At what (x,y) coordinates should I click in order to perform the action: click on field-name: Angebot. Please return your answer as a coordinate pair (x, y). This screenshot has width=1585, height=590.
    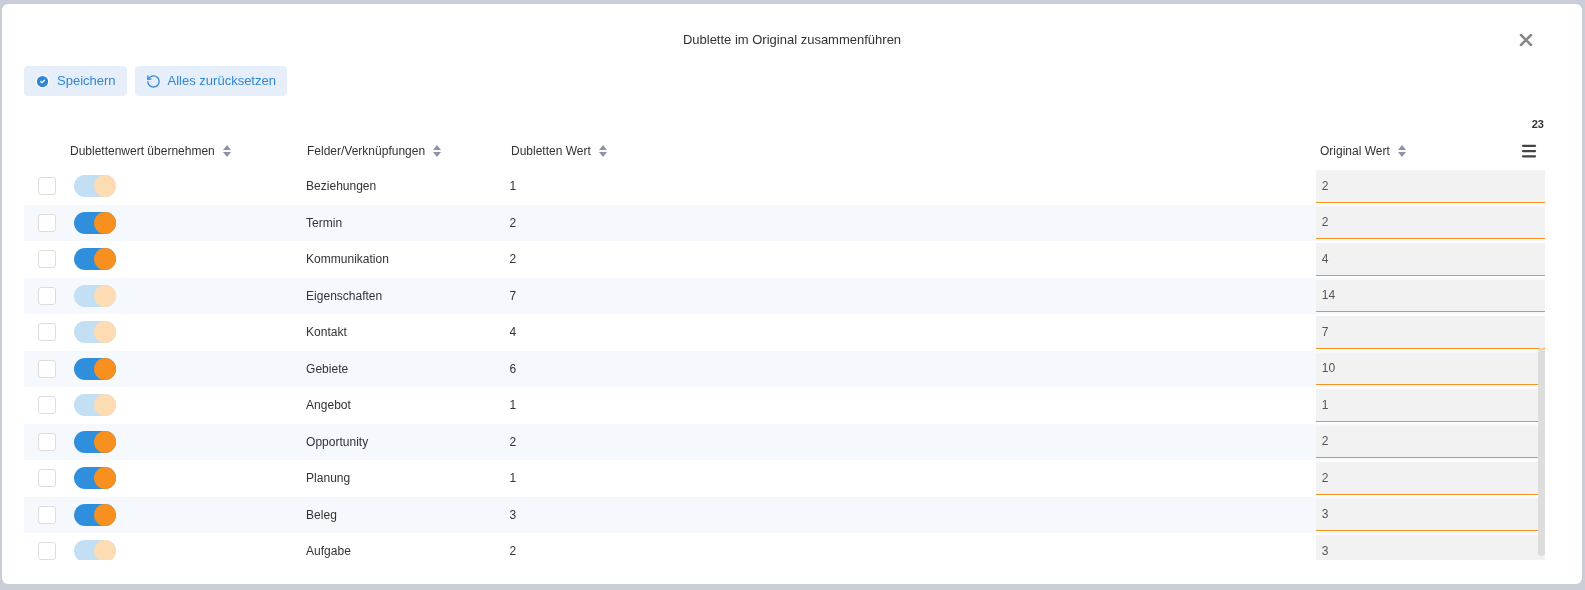
    Looking at the image, I should click on (328, 405).